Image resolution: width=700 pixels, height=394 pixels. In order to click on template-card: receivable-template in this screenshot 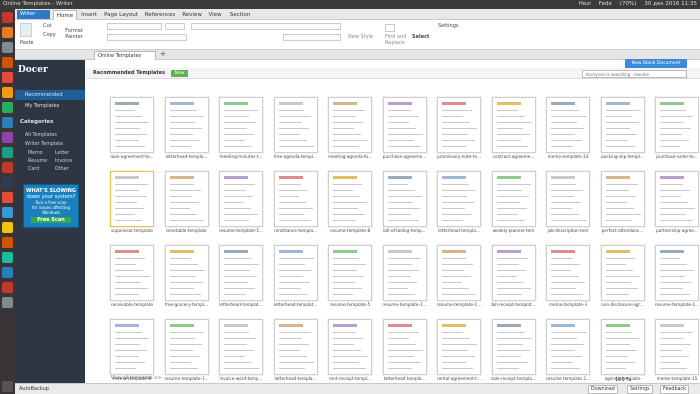, I will do `click(132, 278)`.